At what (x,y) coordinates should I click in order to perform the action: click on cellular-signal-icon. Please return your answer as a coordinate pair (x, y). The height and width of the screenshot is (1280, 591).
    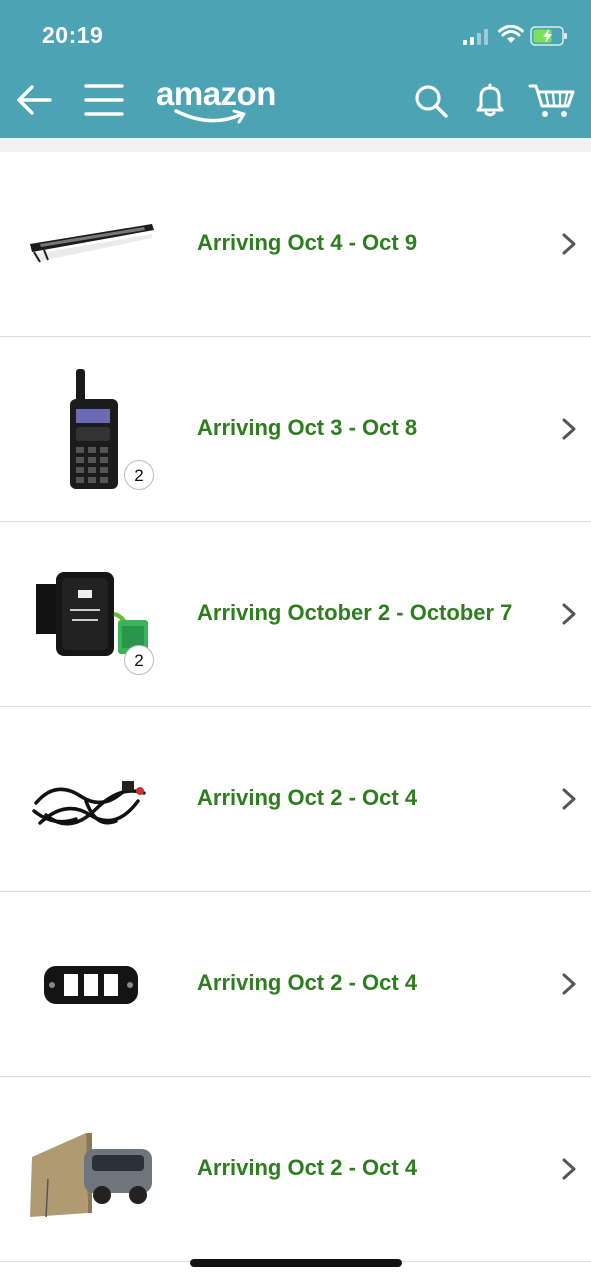
    Looking at the image, I should click on (475, 37).